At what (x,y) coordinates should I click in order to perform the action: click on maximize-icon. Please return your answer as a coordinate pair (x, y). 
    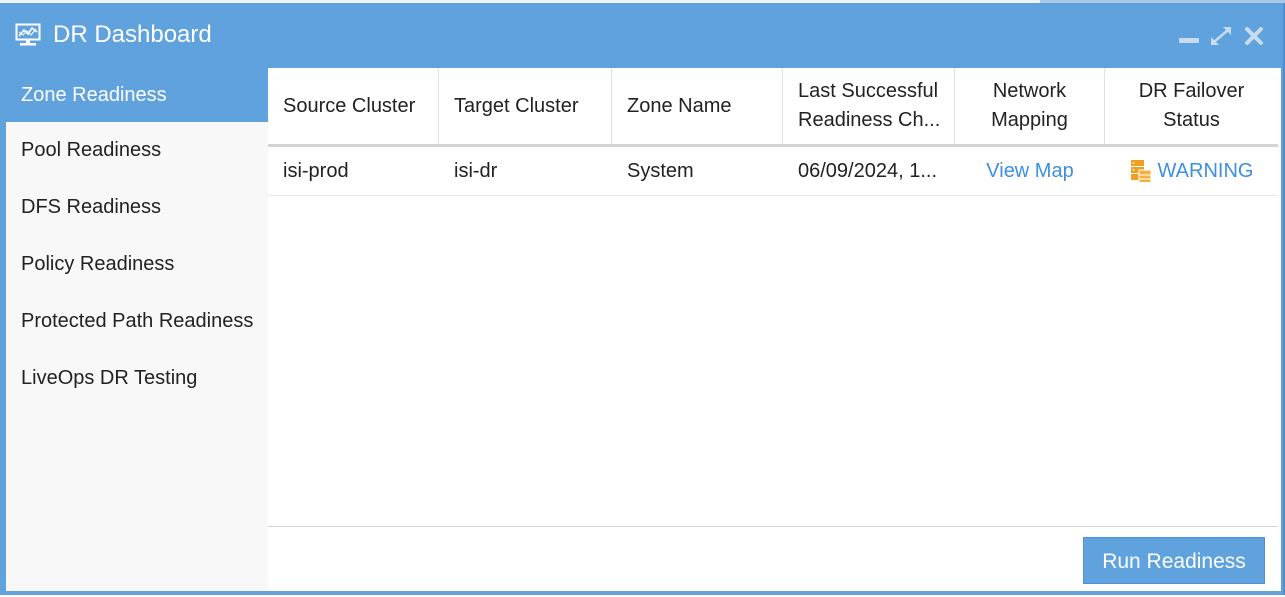
    Looking at the image, I should click on (1221, 36).